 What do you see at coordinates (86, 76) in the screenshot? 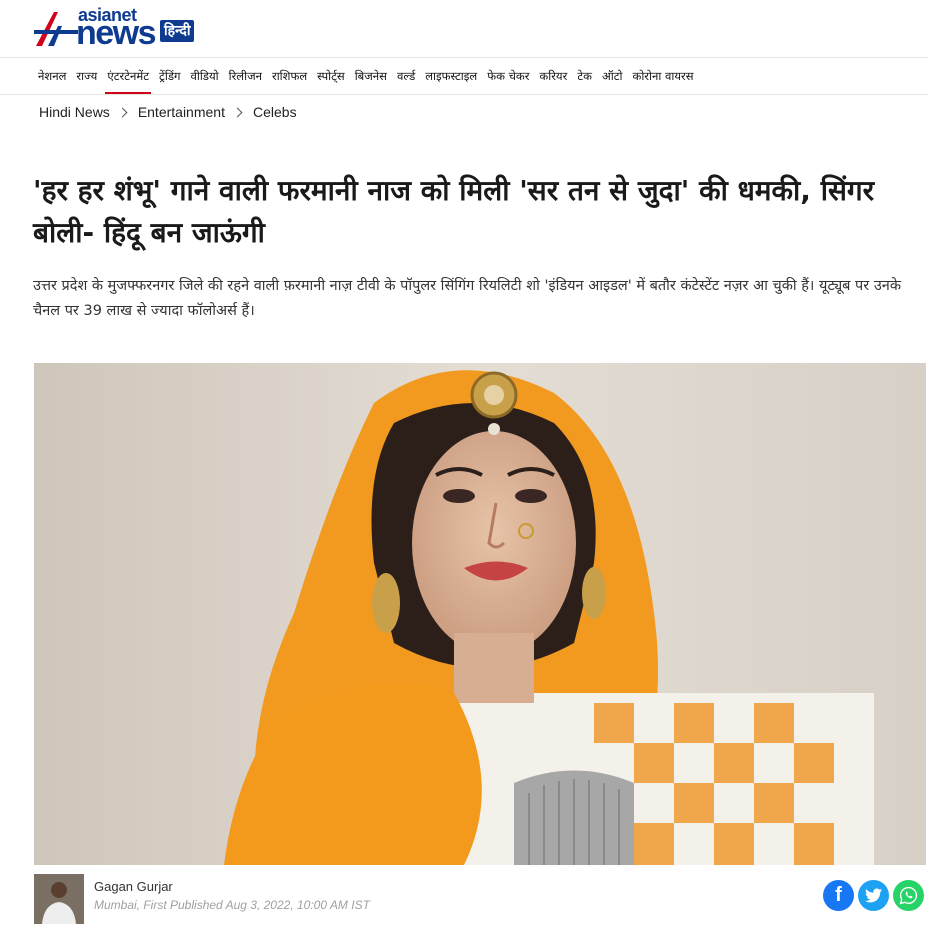
I see `nav-item: राज्य` at bounding box center [86, 76].